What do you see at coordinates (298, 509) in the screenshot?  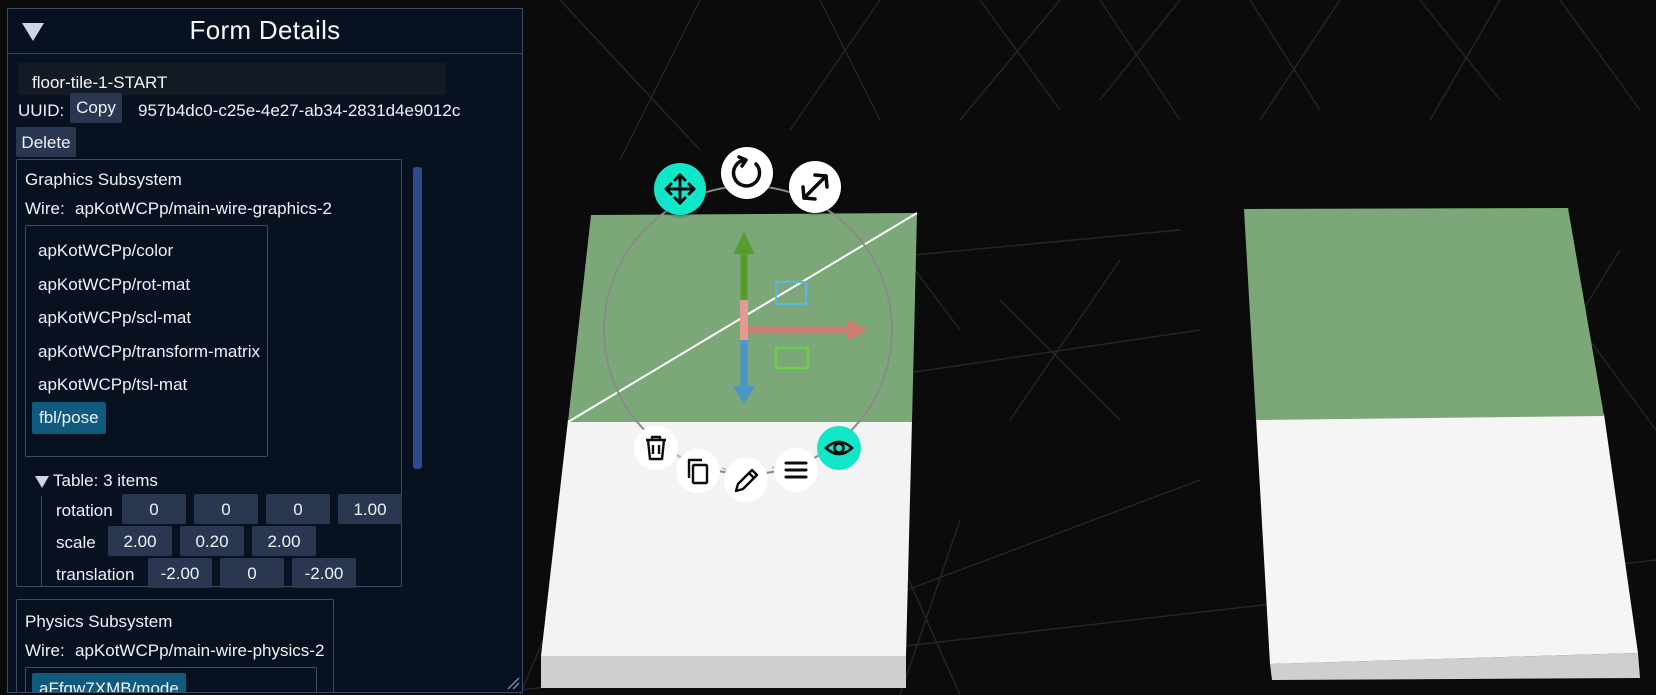 I see `rotation-z-field: 0` at bounding box center [298, 509].